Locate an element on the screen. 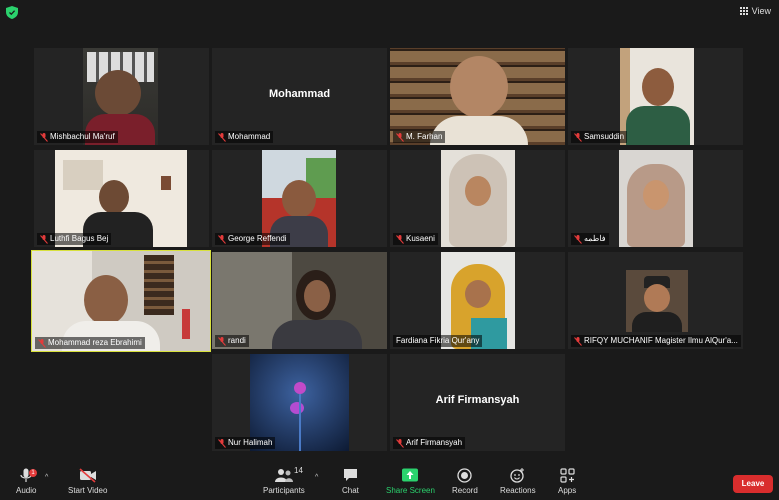  participants-options-caret-icon: ^ is located at coordinates (316, 477).